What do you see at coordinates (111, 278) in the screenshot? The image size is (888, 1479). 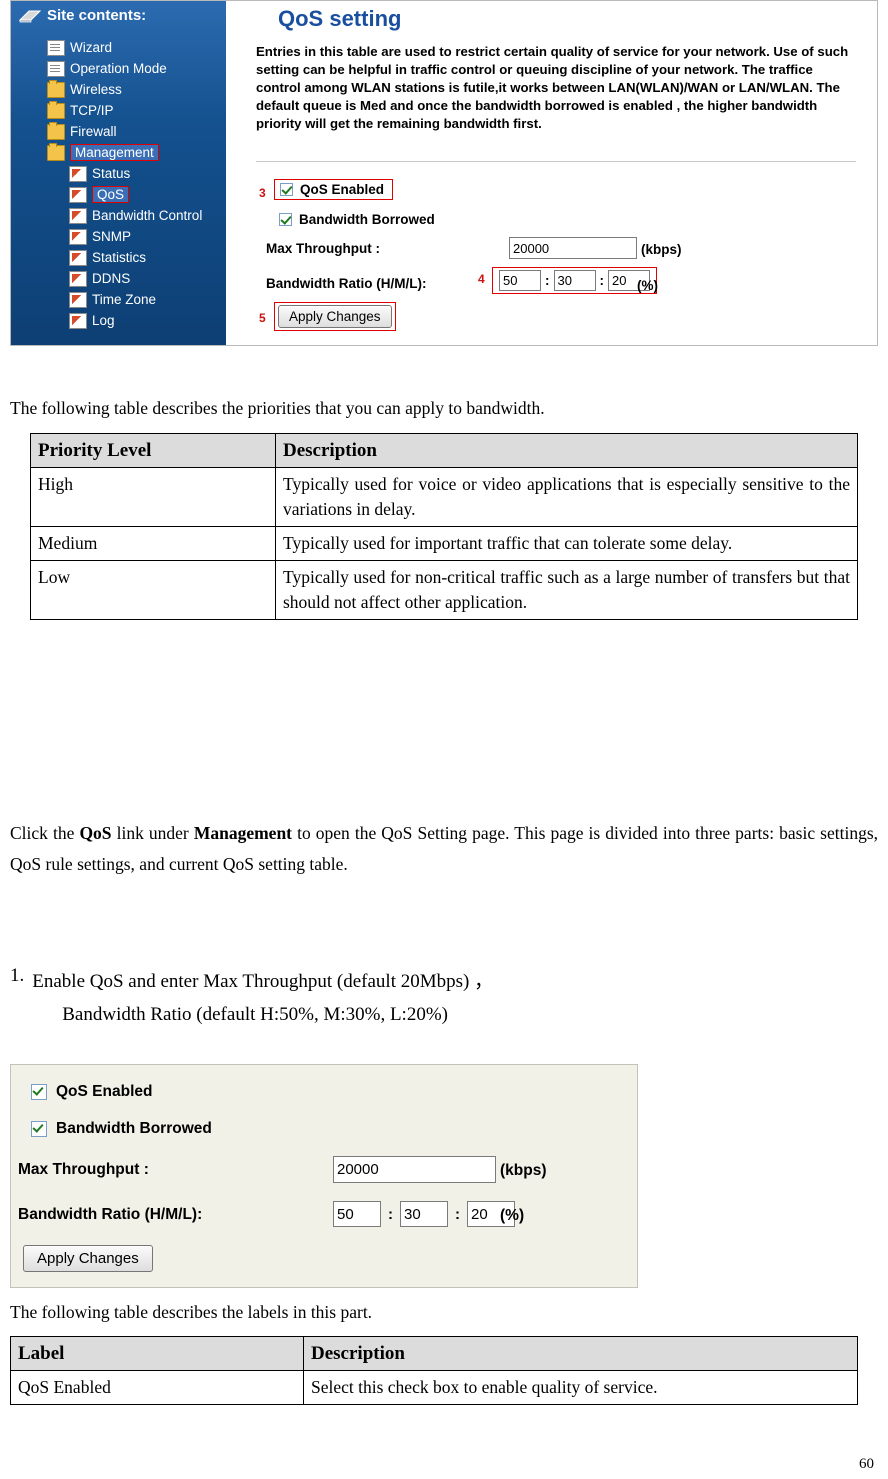 I see `sidebar-item-label: DDNS` at bounding box center [111, 278].